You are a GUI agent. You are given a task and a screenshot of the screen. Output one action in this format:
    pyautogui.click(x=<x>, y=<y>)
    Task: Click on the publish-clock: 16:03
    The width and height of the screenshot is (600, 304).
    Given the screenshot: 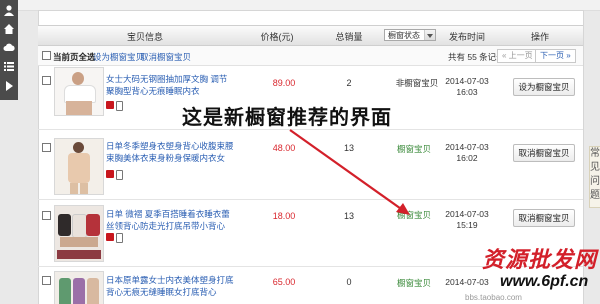 What is the action you would take?
    pyautogui.click(x=467, y=92)
    